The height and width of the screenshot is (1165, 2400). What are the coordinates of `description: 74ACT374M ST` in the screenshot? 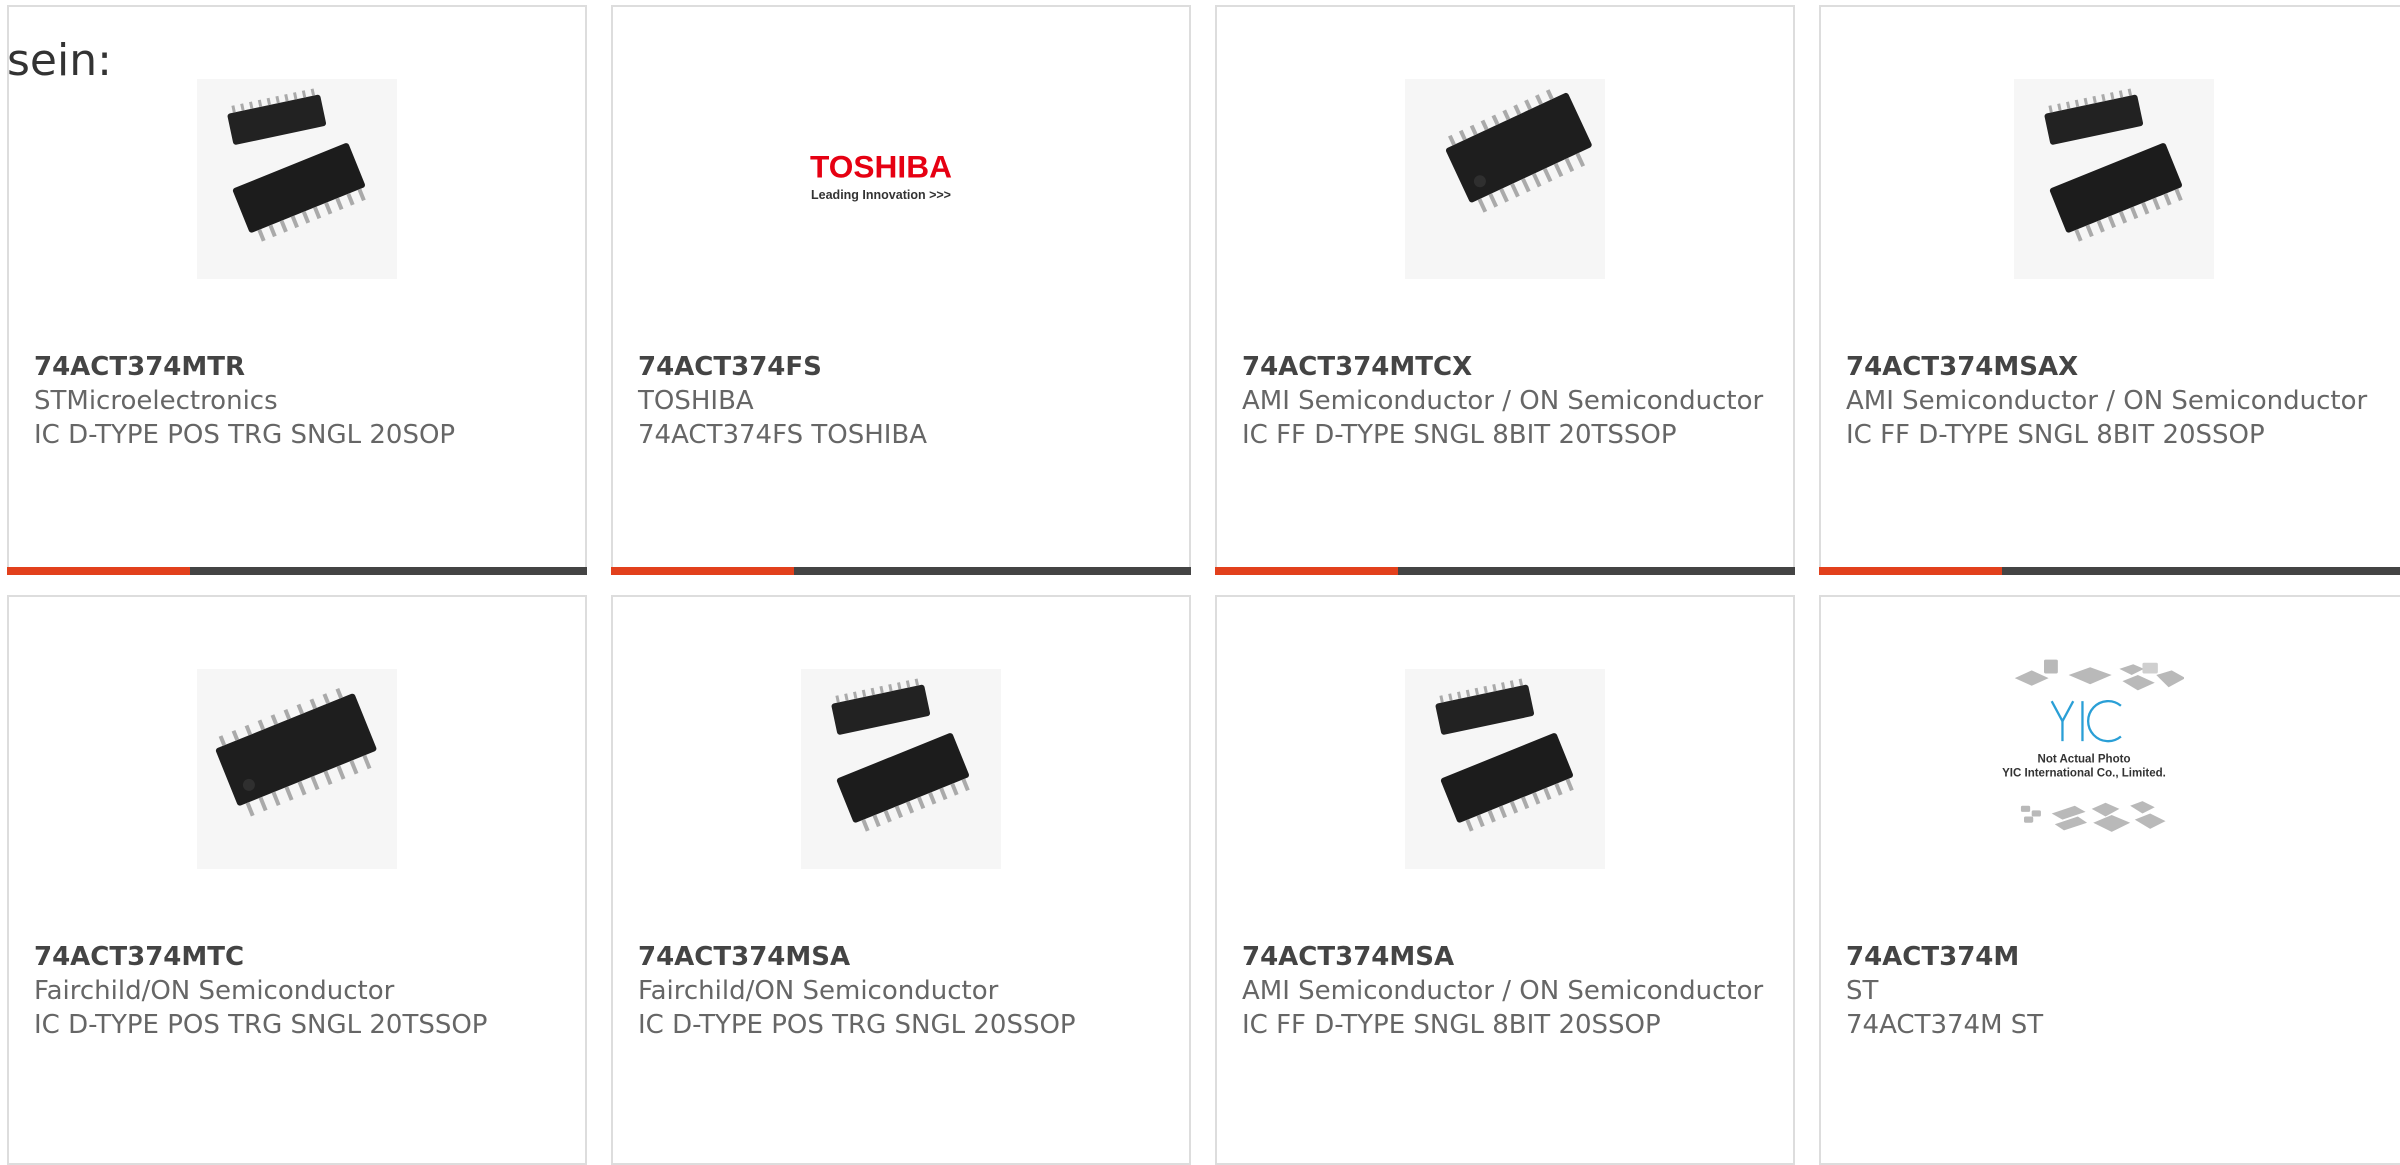 It's located at (1945, 1025).